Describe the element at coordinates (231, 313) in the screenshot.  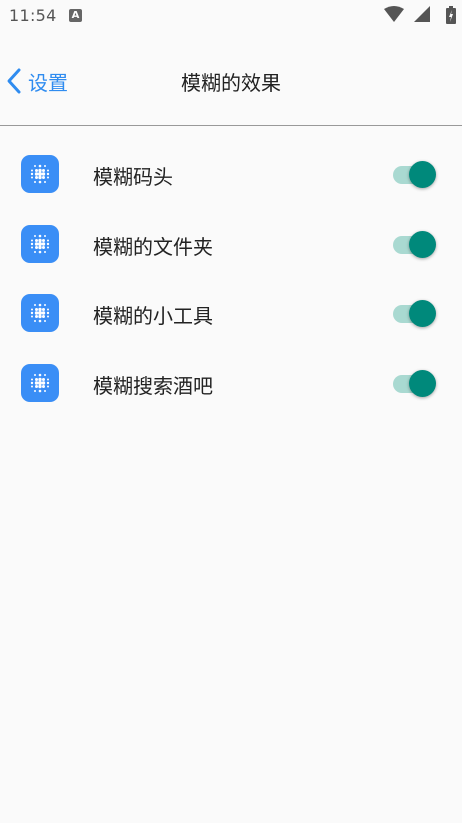
I see `list-item-blur-widgets: 模糊的小工具` at that location.